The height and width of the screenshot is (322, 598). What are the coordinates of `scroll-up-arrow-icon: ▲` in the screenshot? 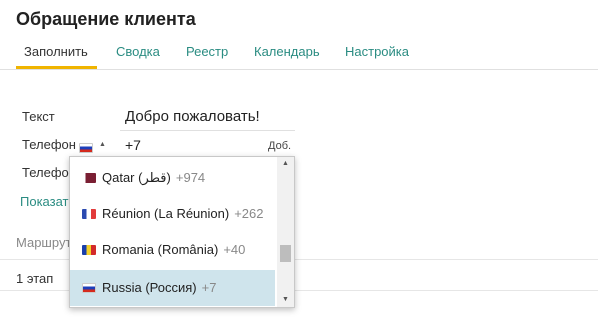 It's located at (285, 164).